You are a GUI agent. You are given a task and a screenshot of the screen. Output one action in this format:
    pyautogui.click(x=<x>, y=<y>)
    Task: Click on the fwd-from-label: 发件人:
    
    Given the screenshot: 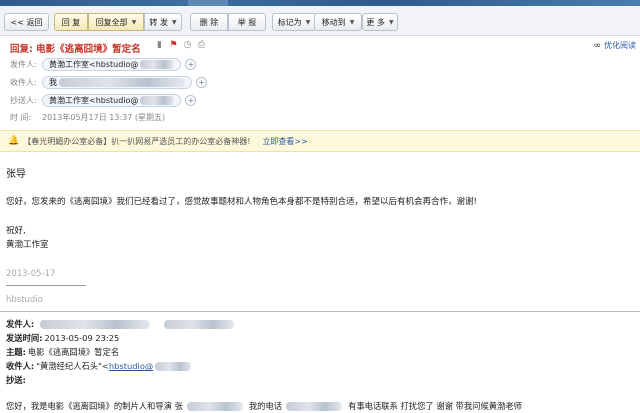 What is the action you would take?
    pyautogui.click(x=20, y=324)
    